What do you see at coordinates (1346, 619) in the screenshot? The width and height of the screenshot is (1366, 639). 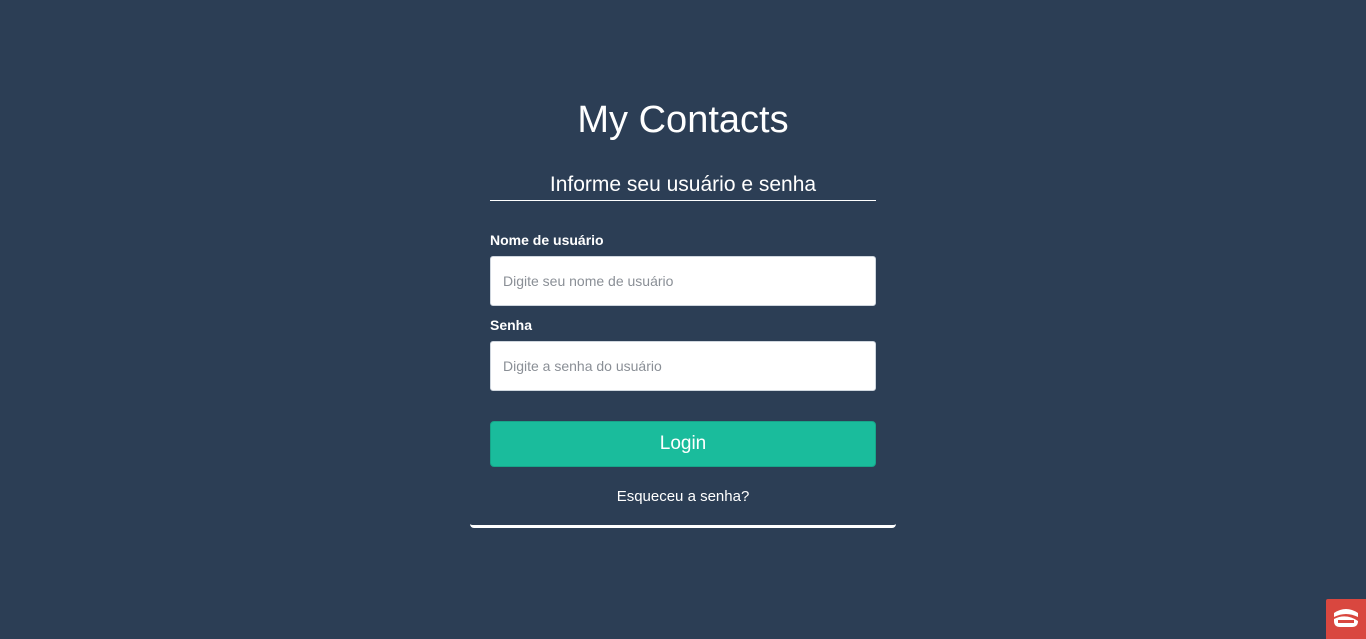 I see `app-logo-icon` at bounding box center [1346, 619].